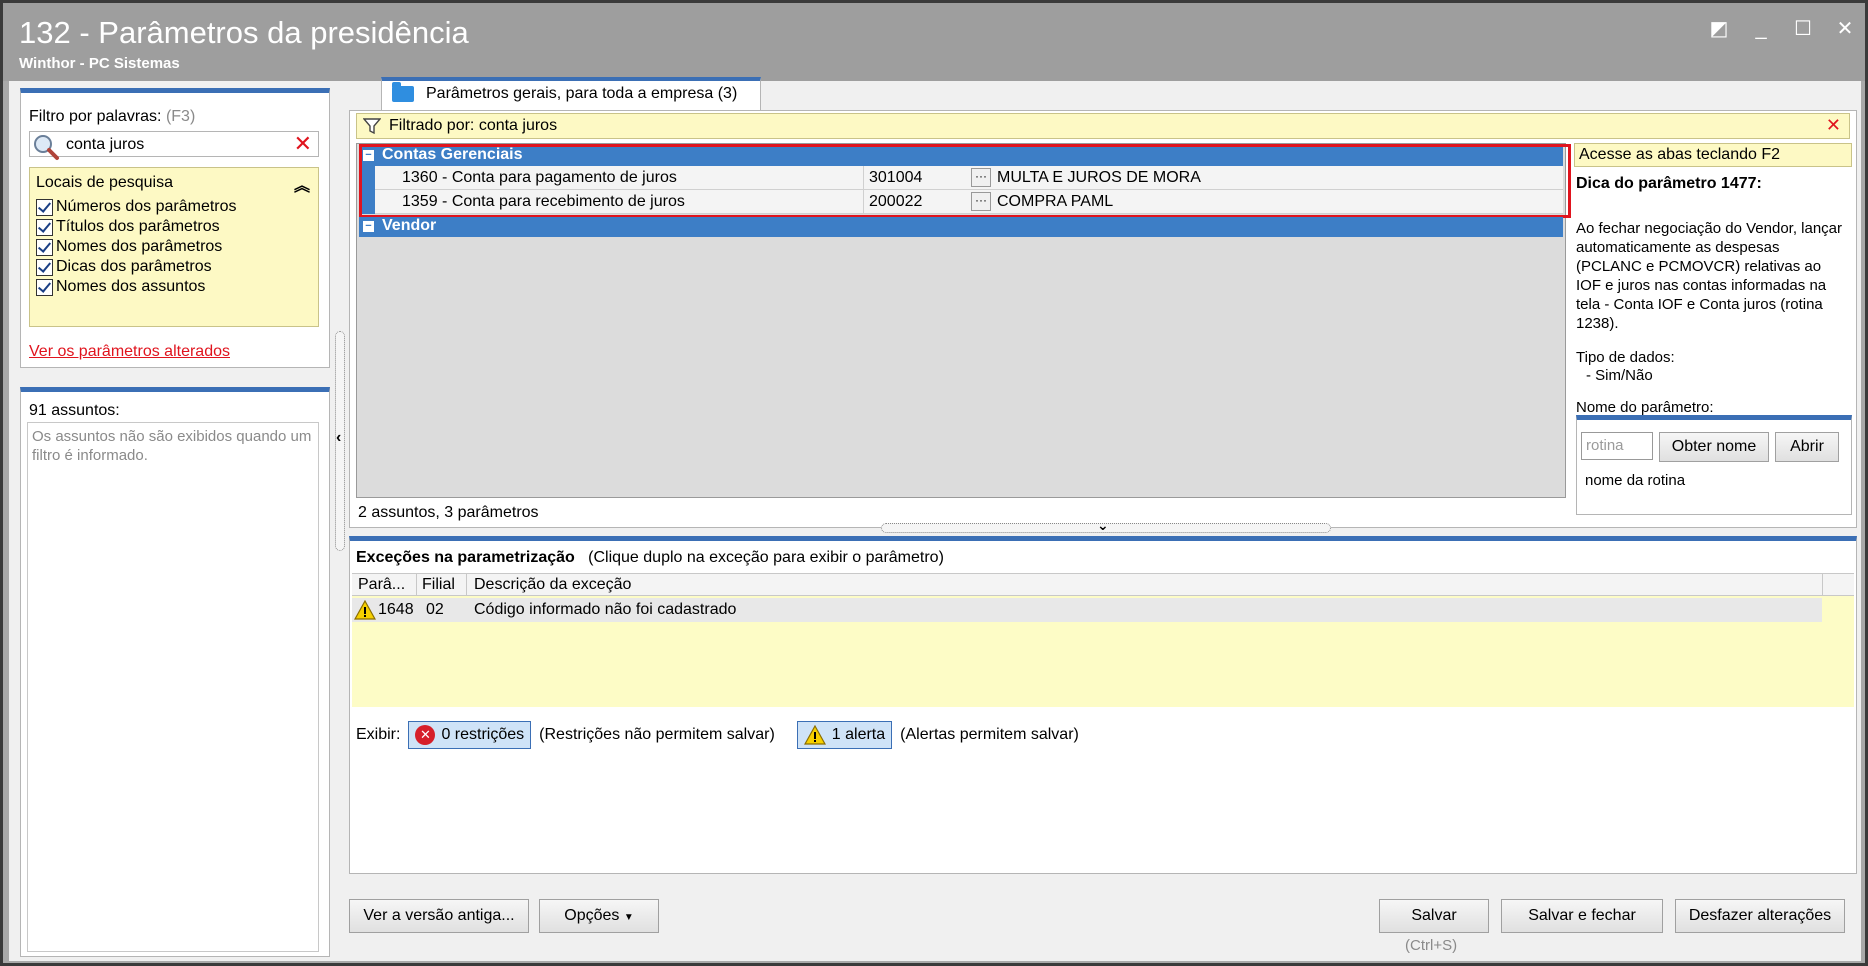 The image size is (1868, 966). What do you see at coordinates (244, 32) in the screenshot?
I see `window-title: 132 - Parâmetros da presidência` at bounding box center [244, 32].